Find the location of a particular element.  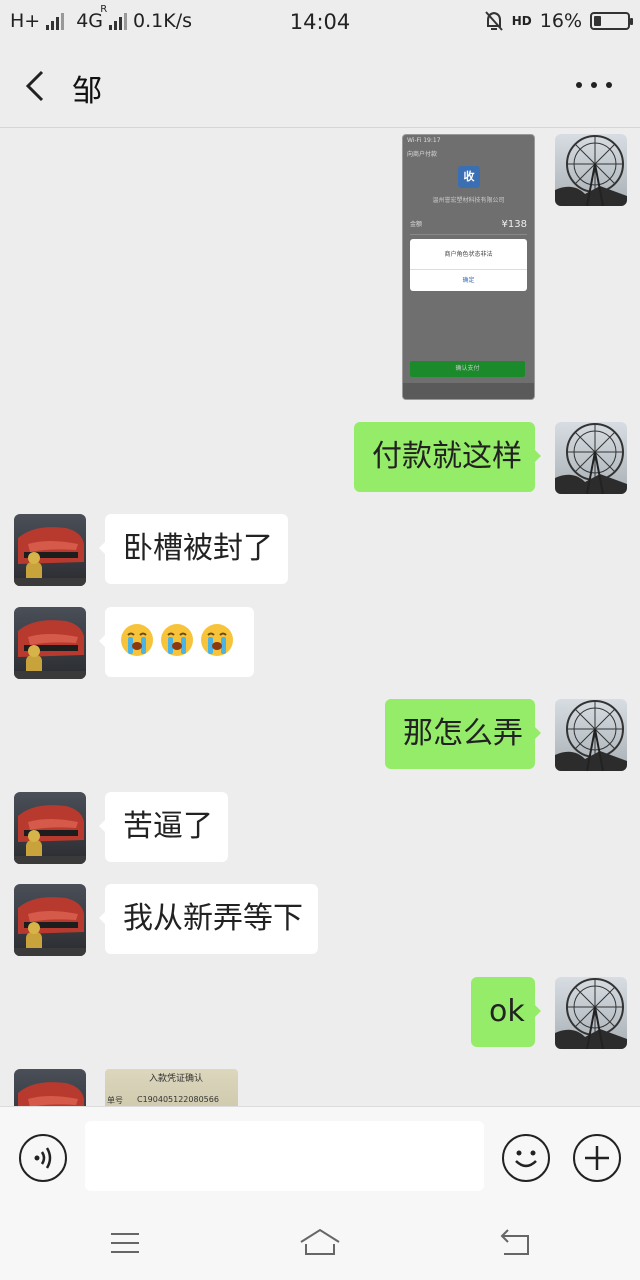

receipt-image: 入款凭证确认 单号 C190405122080566 is located at coordinates (171, 1087).